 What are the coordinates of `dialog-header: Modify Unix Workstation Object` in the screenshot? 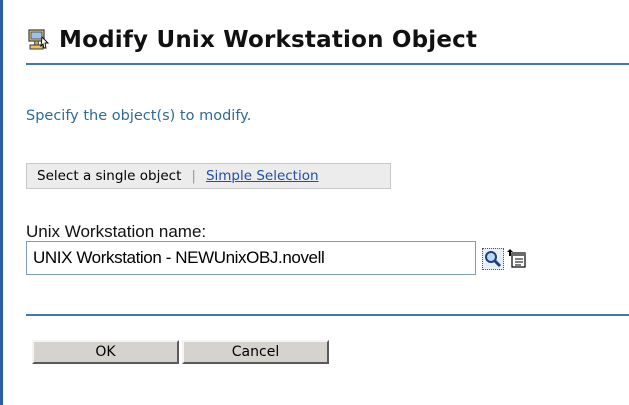 It's located at (251, 40).